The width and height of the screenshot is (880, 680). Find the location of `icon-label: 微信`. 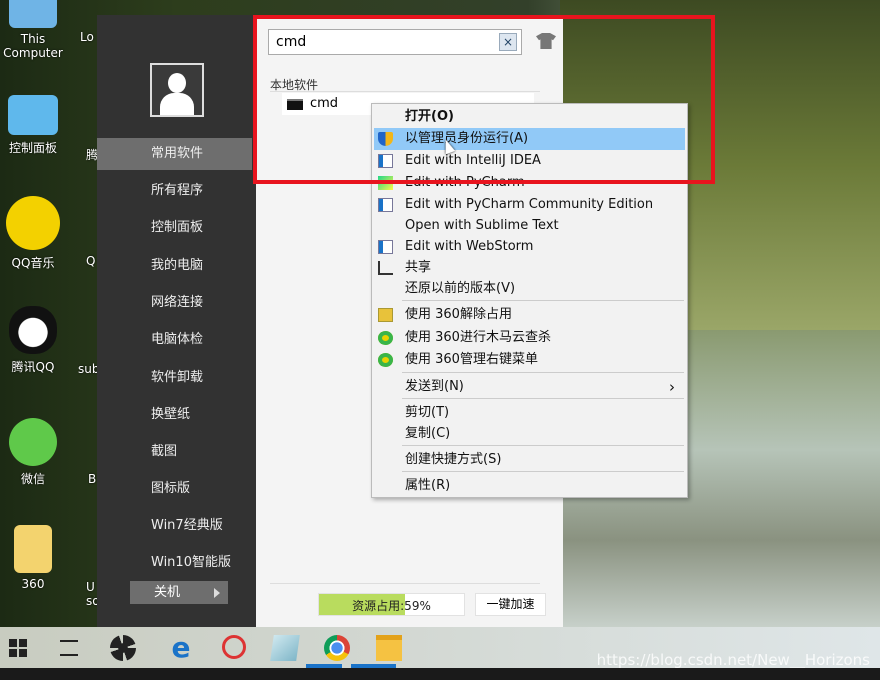

icon-label: 微信 is located at coordinates (32, 479).